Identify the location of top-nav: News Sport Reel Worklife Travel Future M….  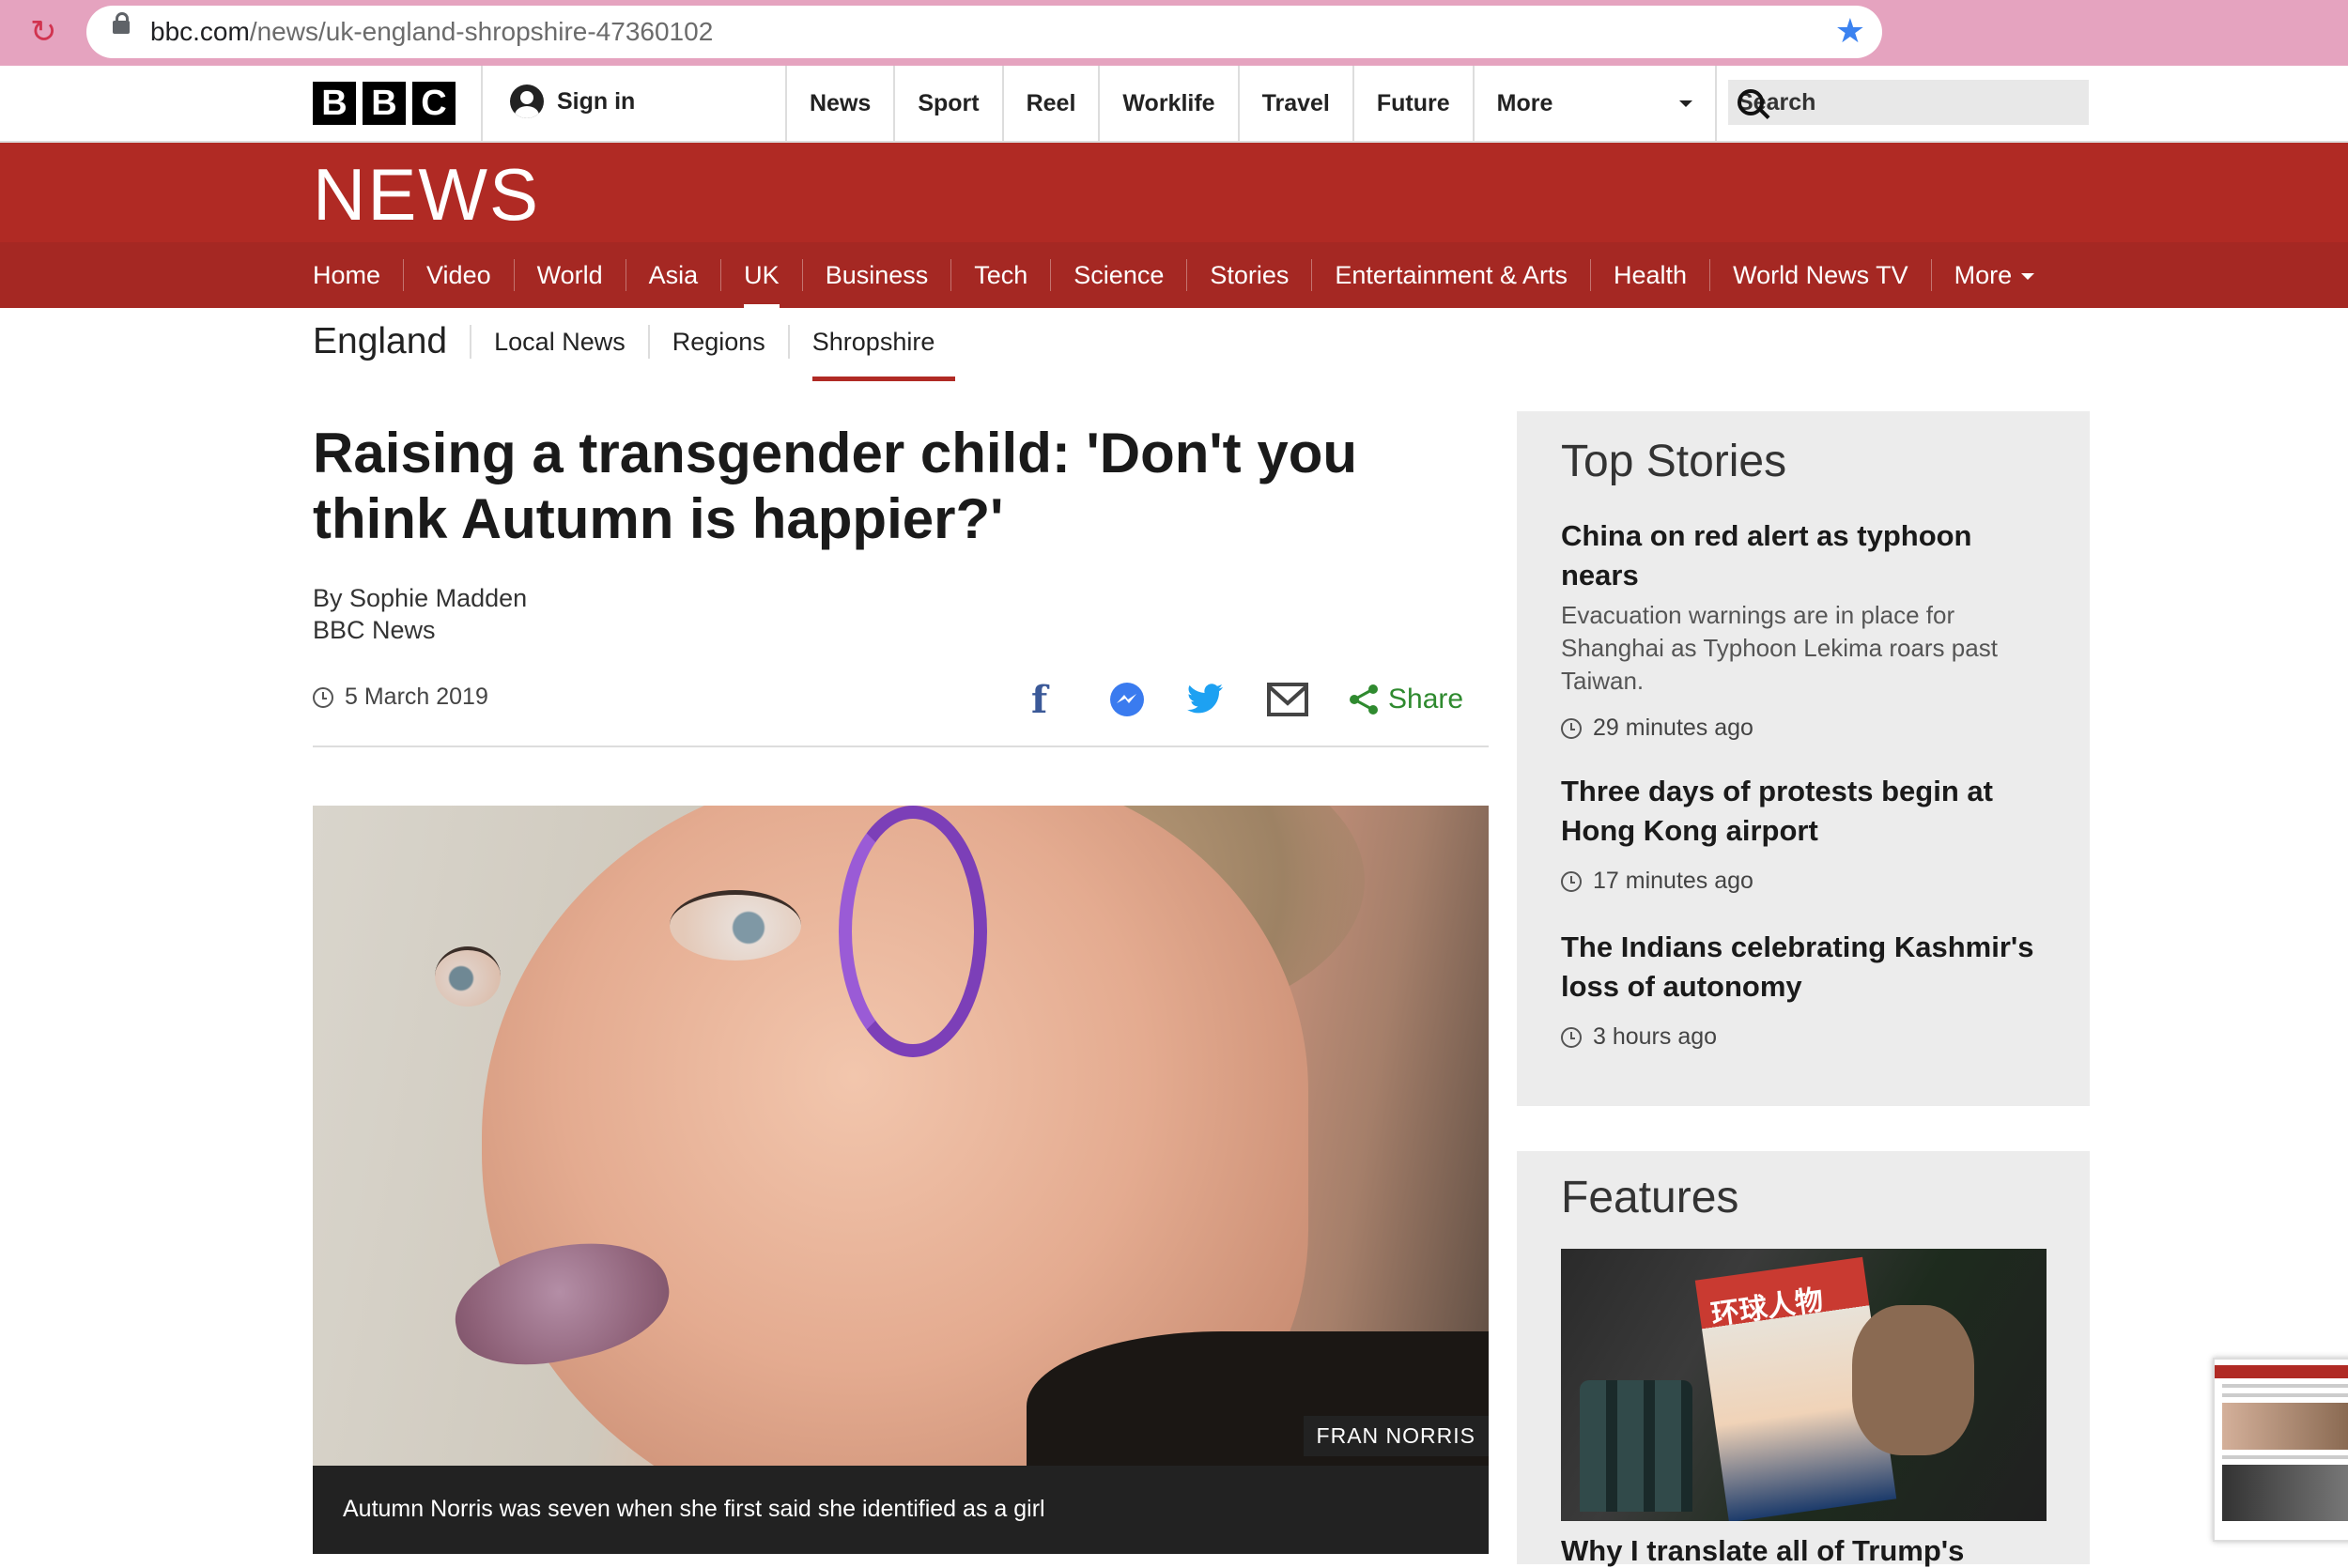
(1251, 104).